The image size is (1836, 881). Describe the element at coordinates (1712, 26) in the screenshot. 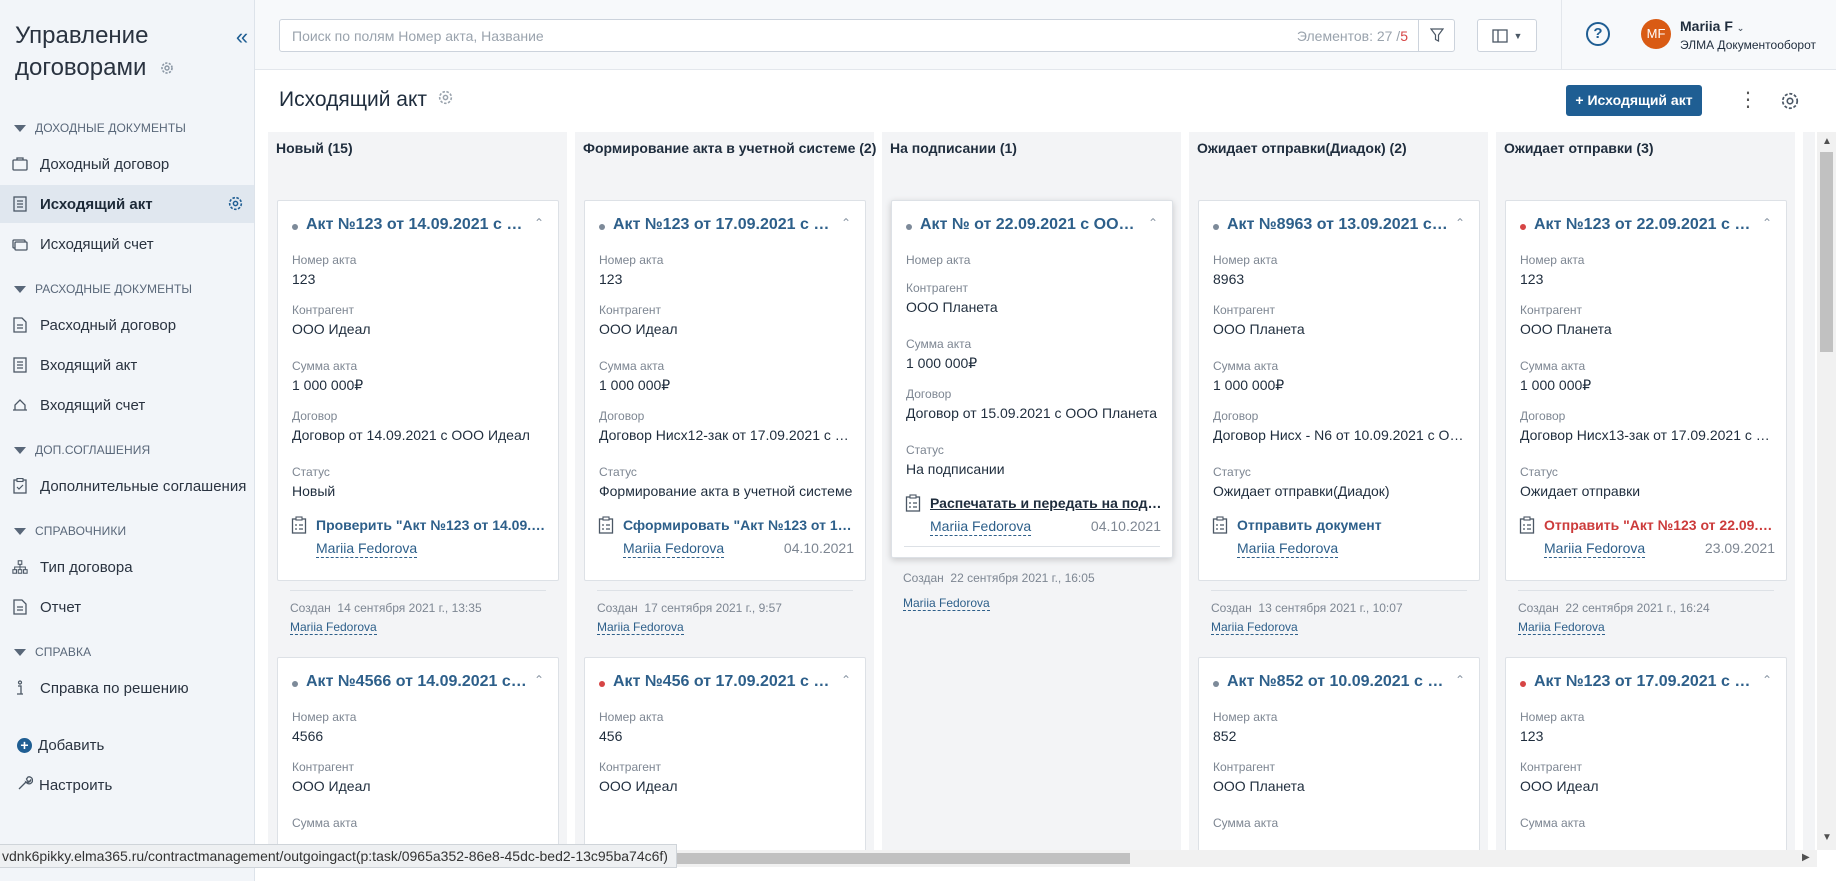

I see `user-menu: Mariia F ⌄` at that location.